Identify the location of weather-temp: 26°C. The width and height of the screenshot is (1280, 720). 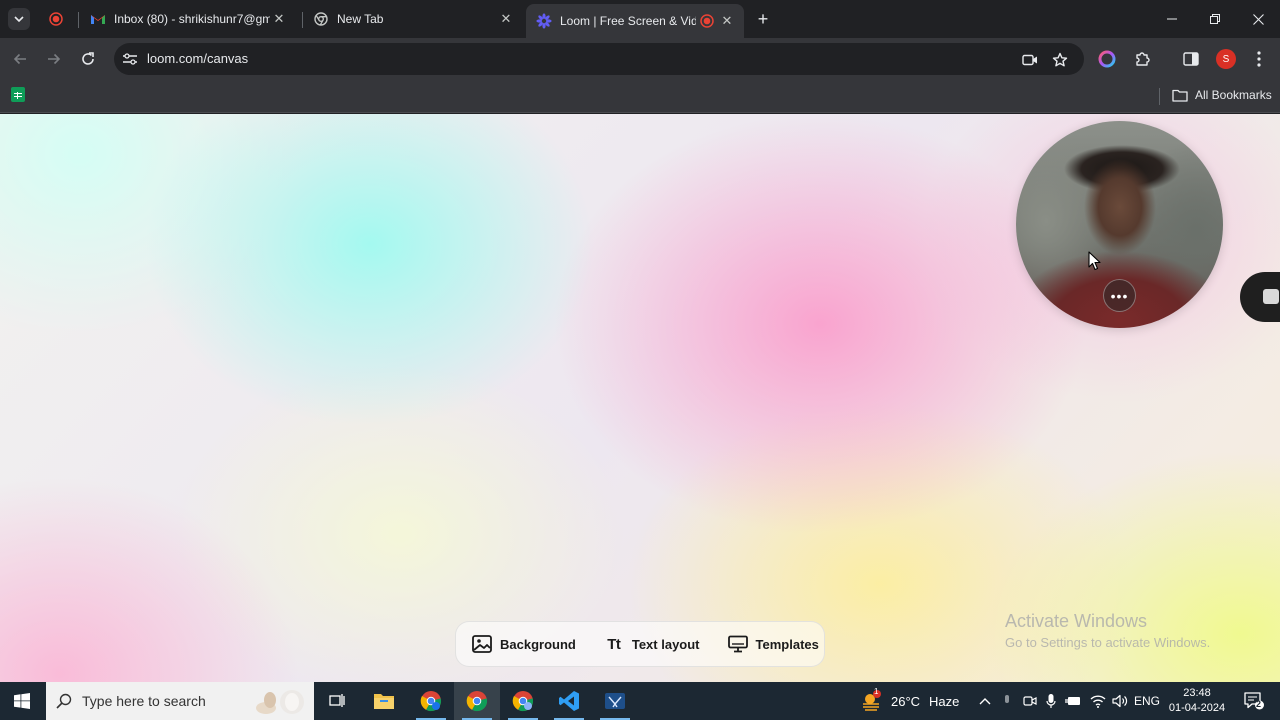
(906, 701).